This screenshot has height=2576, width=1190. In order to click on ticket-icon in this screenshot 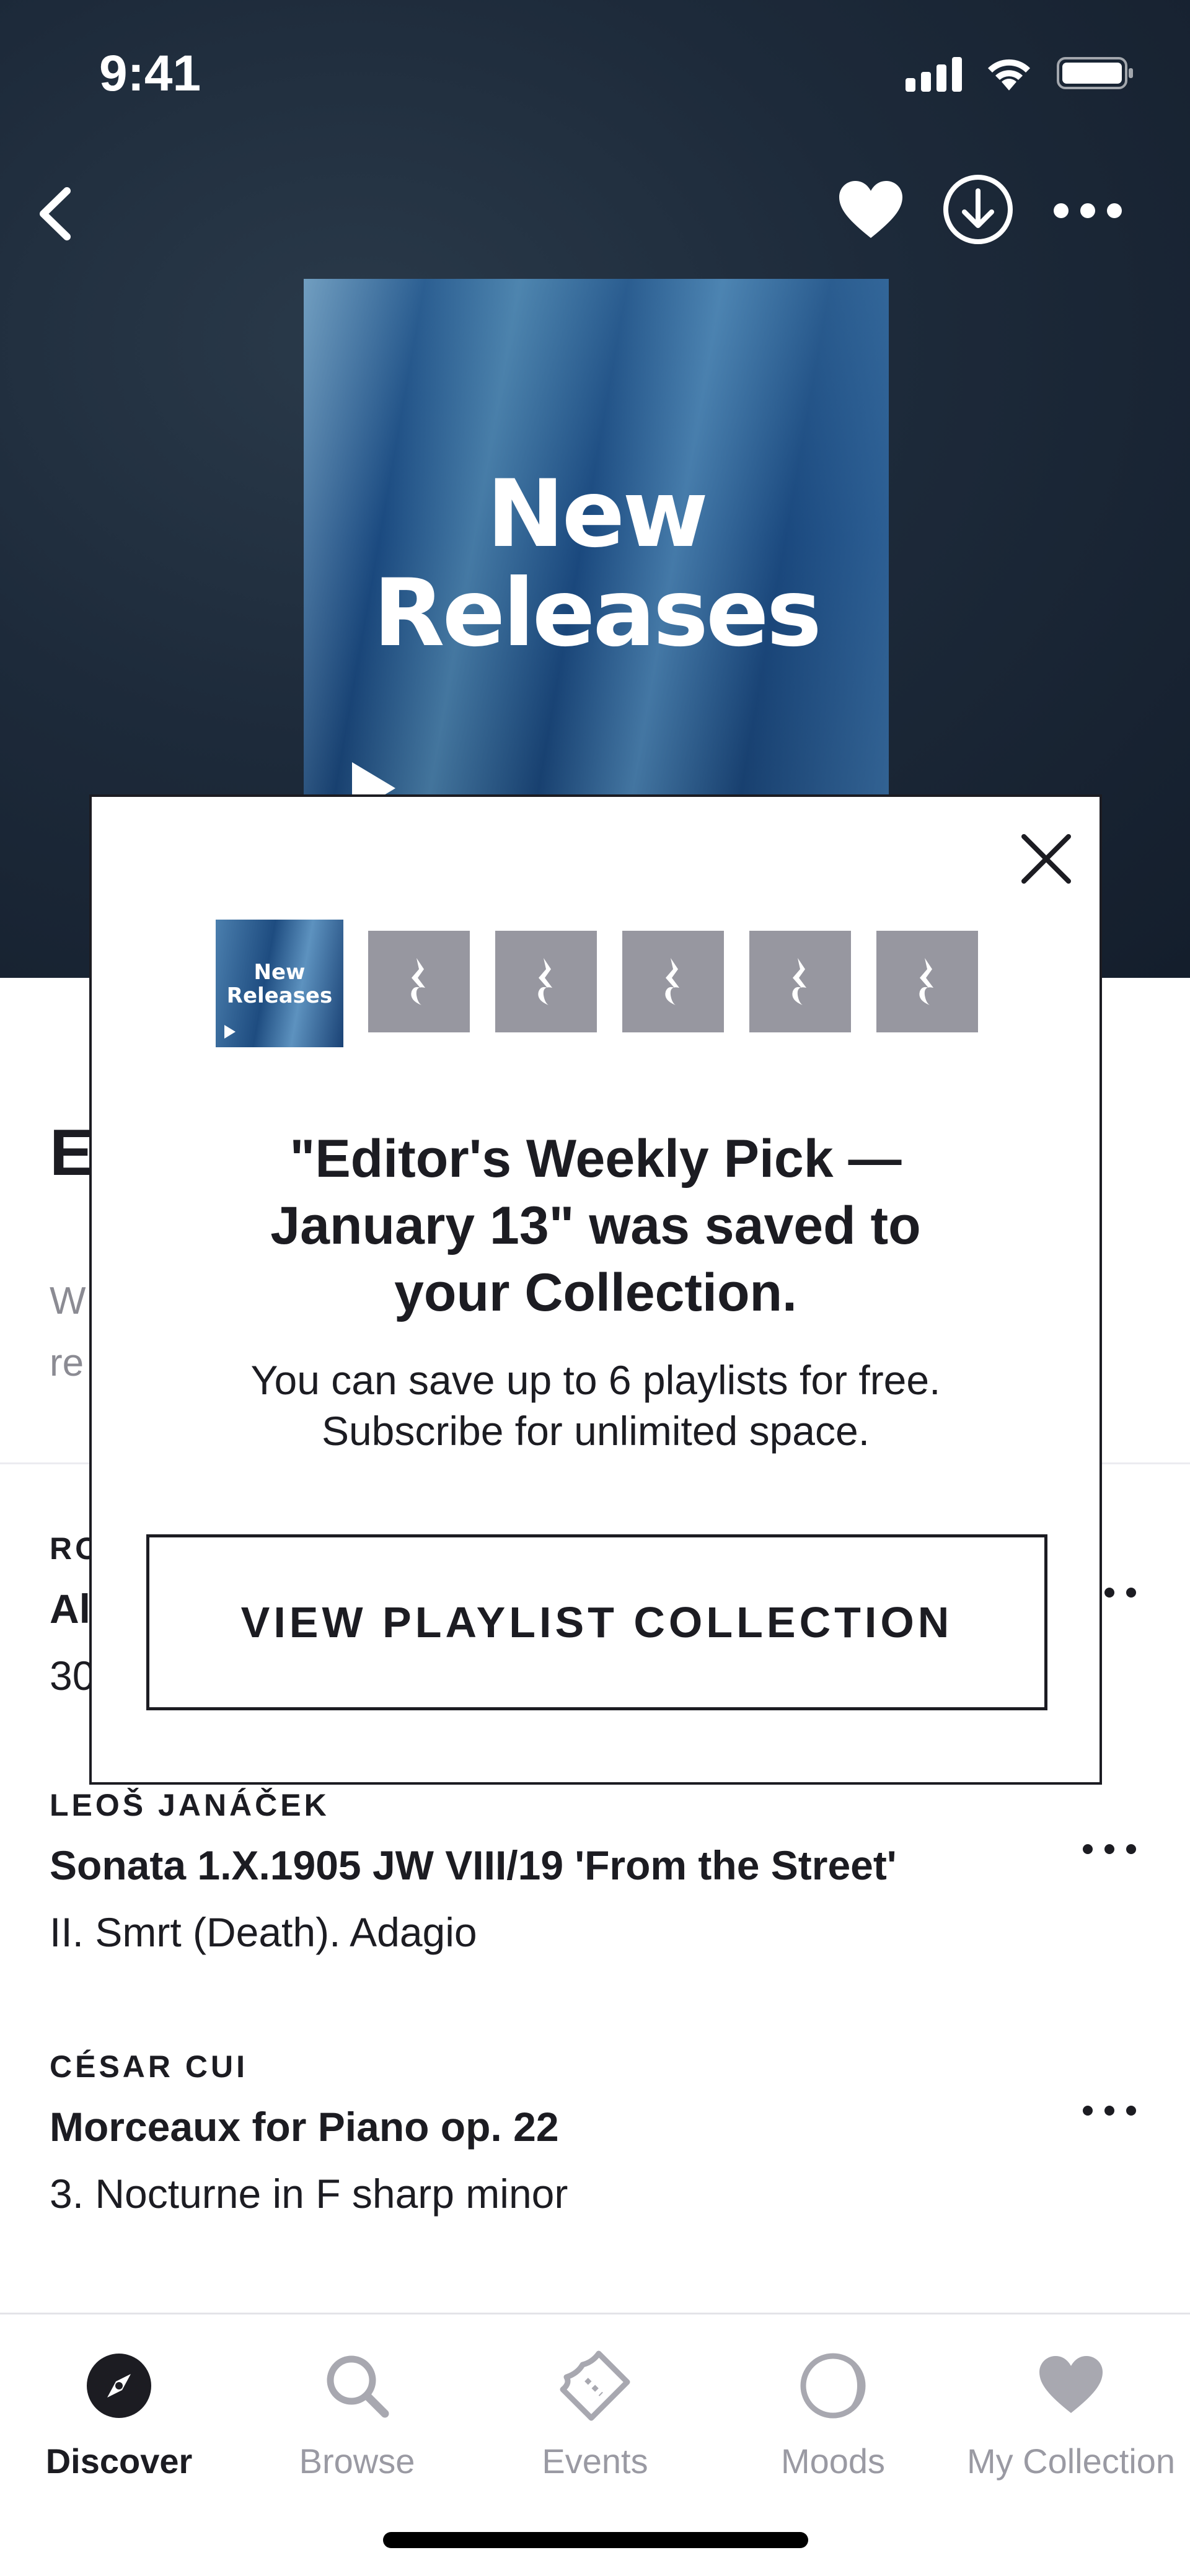, I will do `click(595, 2385)`.